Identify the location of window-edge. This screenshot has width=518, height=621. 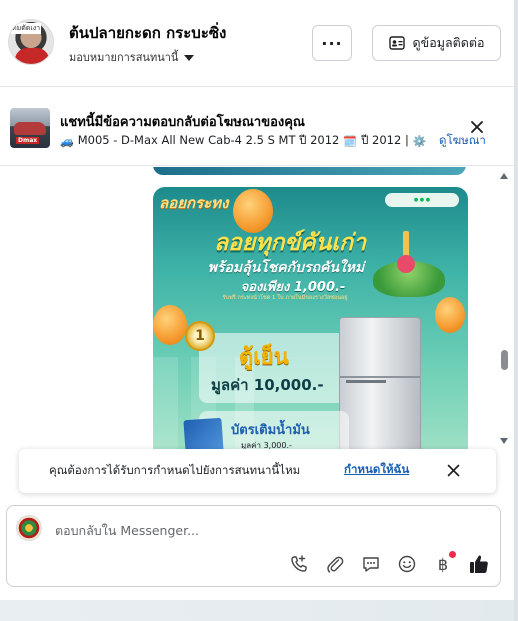
(516, 310).